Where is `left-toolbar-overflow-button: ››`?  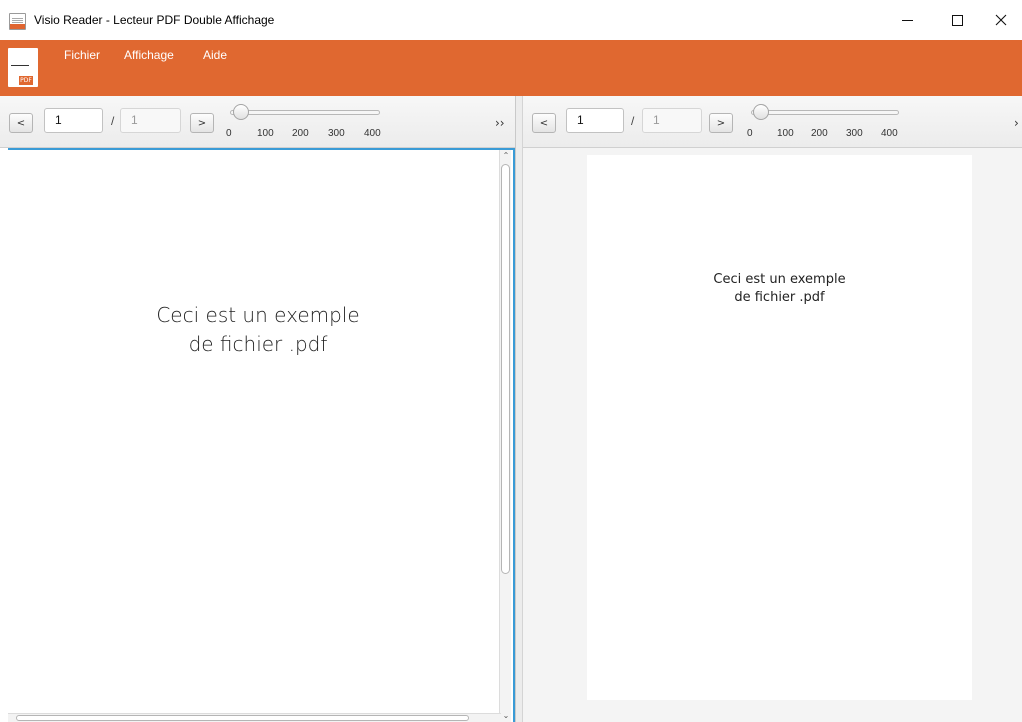
left-toolbar-overflow-button: ›› is located at coordinates (500, 123).